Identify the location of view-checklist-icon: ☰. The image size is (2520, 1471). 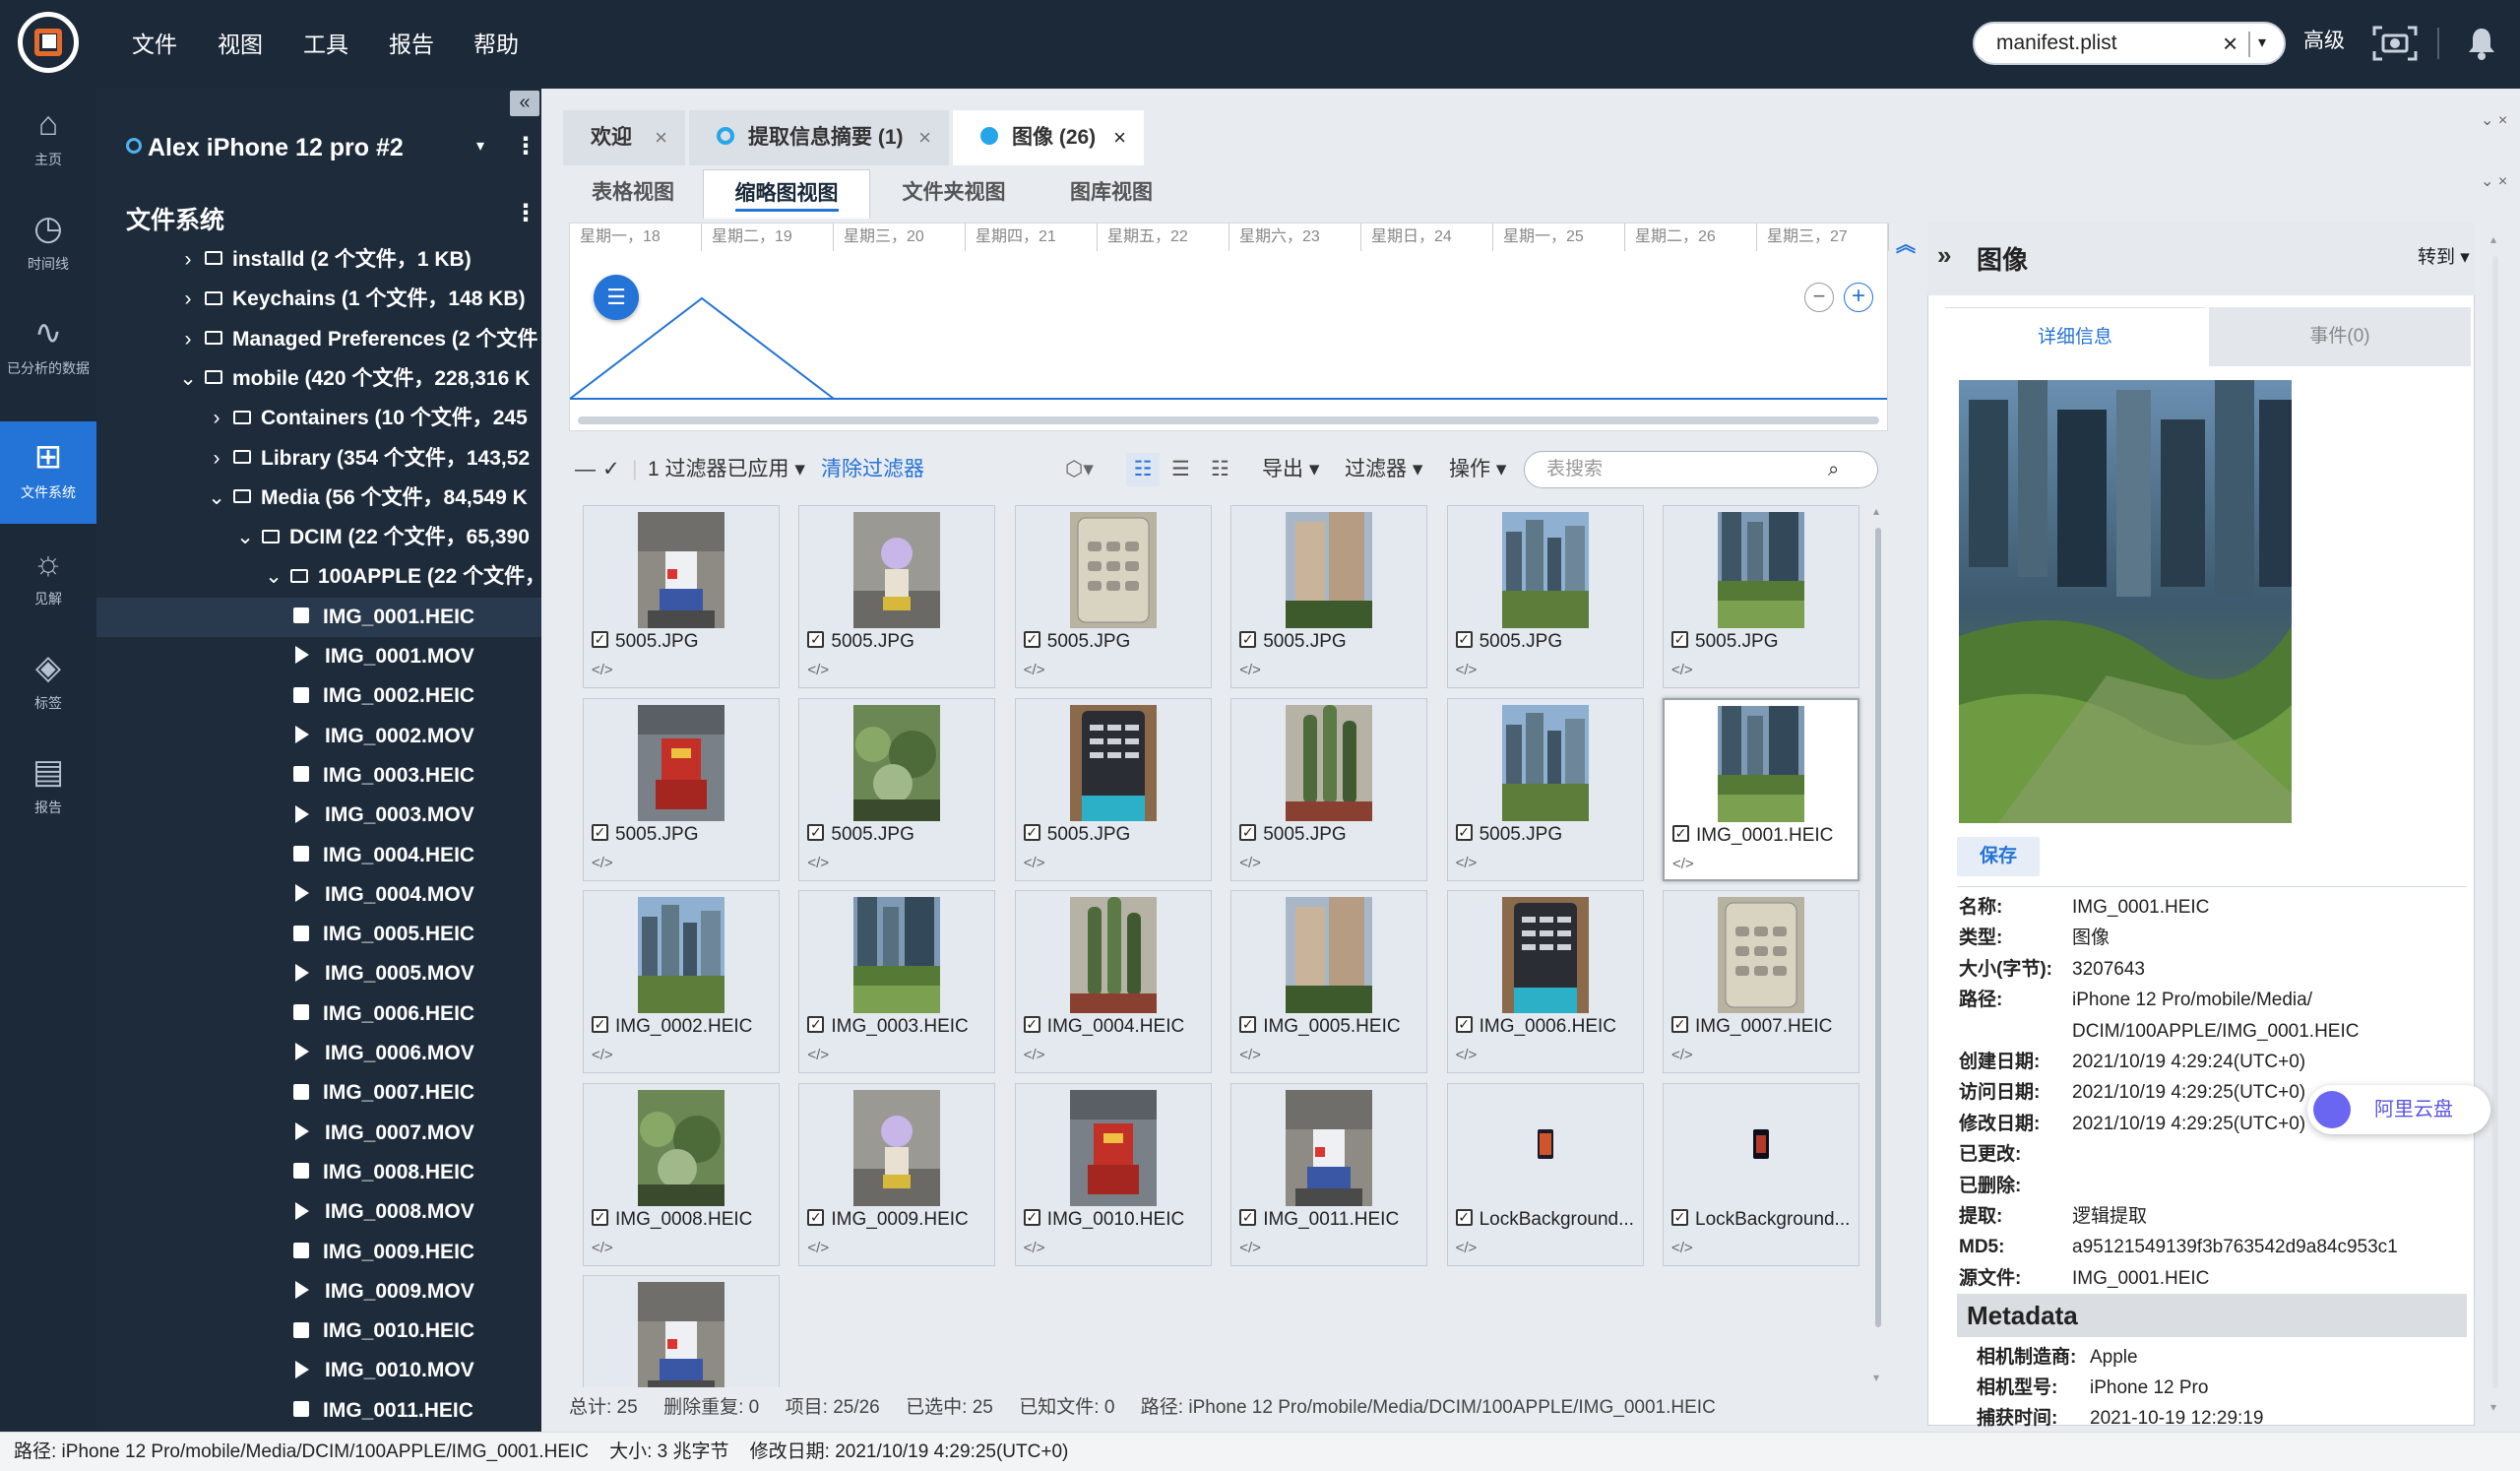
(1180, 469).